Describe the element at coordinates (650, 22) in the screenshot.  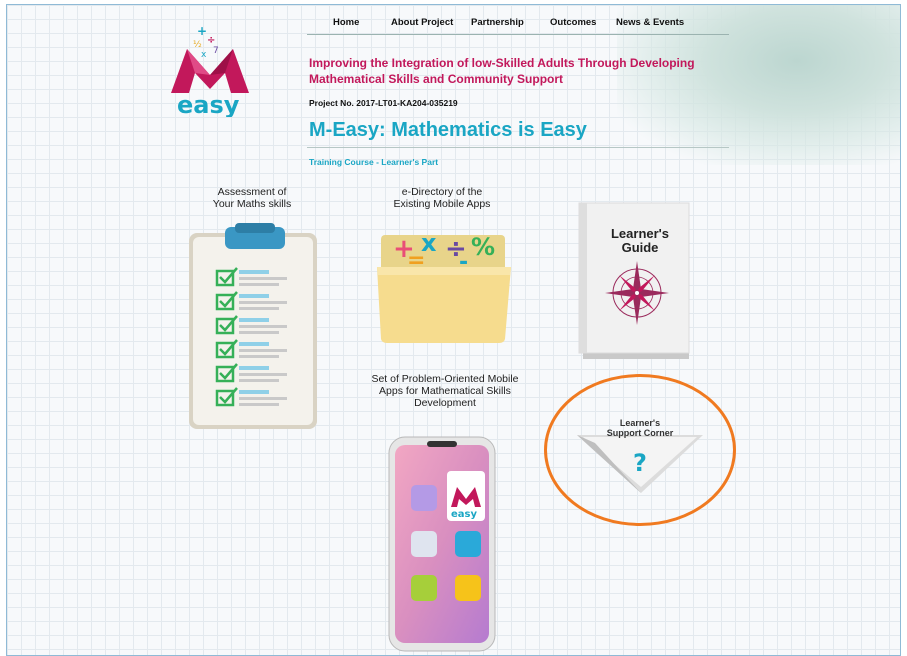
I see `nav-news-events: News & Events` at that location.